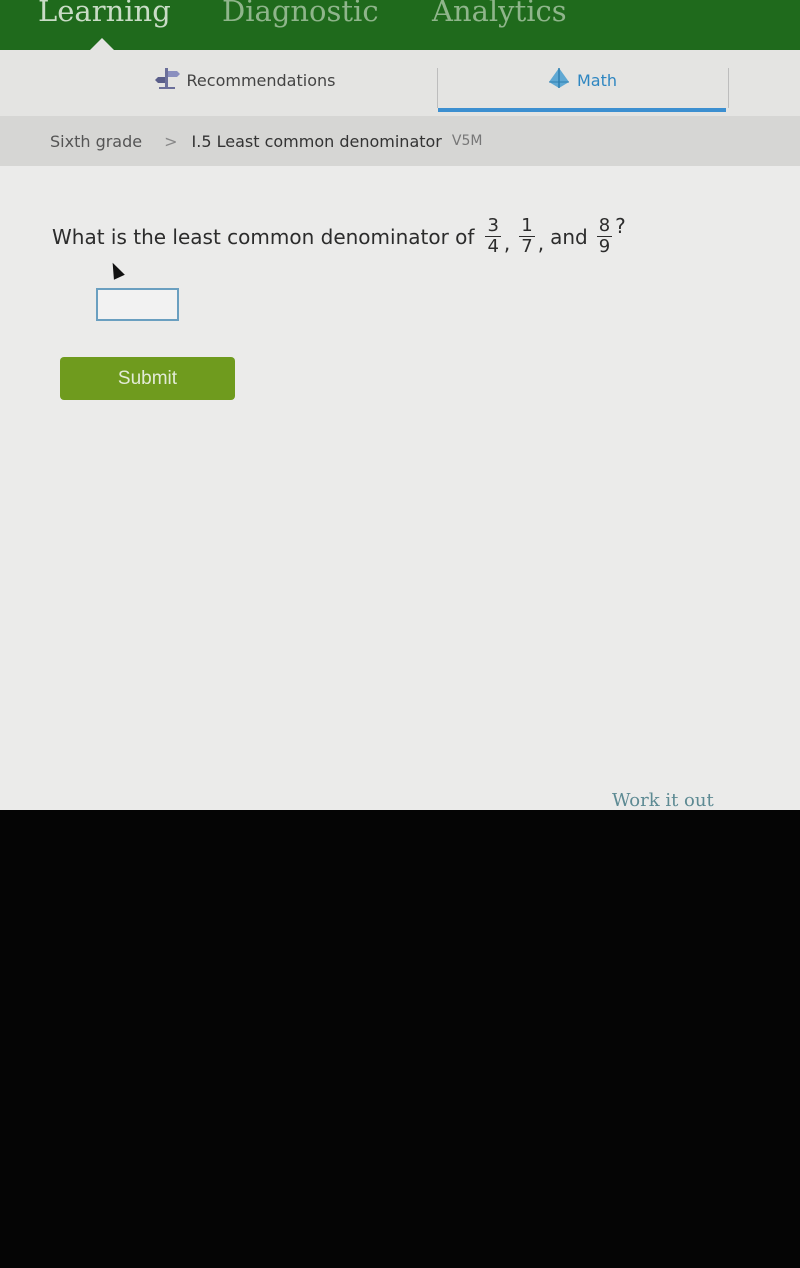 The image size is (800, 1268). Describe the element at coordinates (96, 141) in the screenshot. I see `breadcrumb-grade: Sixth grade` at that location.